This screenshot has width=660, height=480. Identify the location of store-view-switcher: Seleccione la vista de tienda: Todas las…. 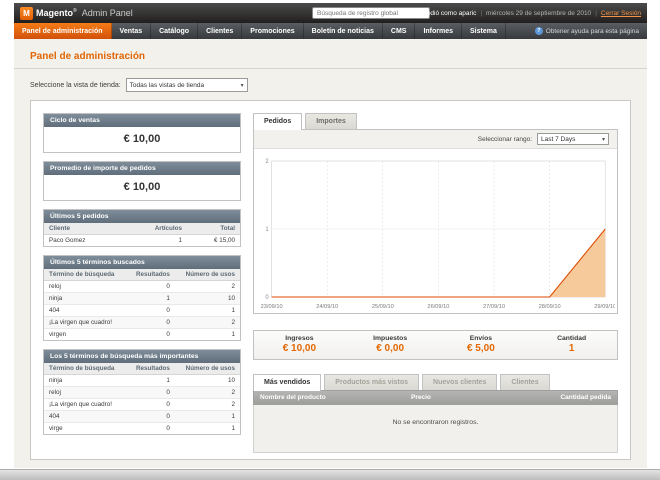
(330, 80).